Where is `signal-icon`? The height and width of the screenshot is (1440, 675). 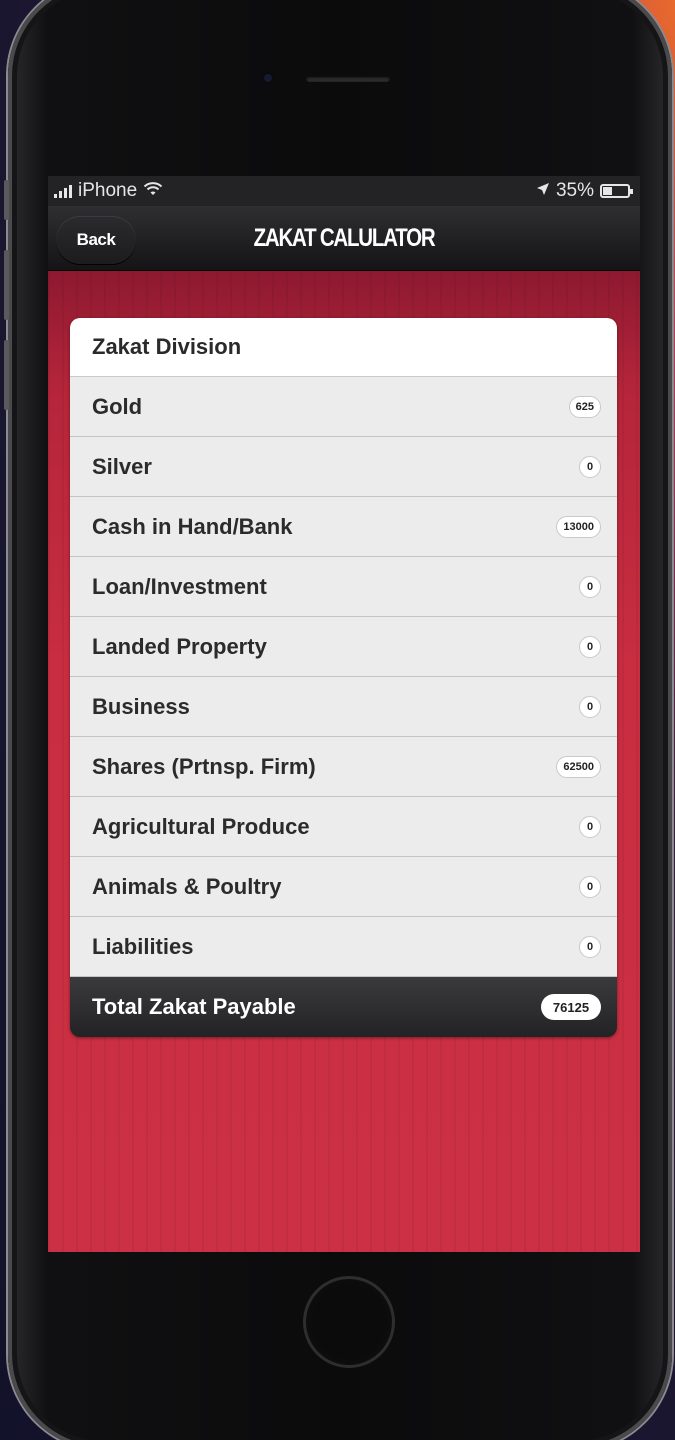 signal-icon is located at coordinates (63, 191).